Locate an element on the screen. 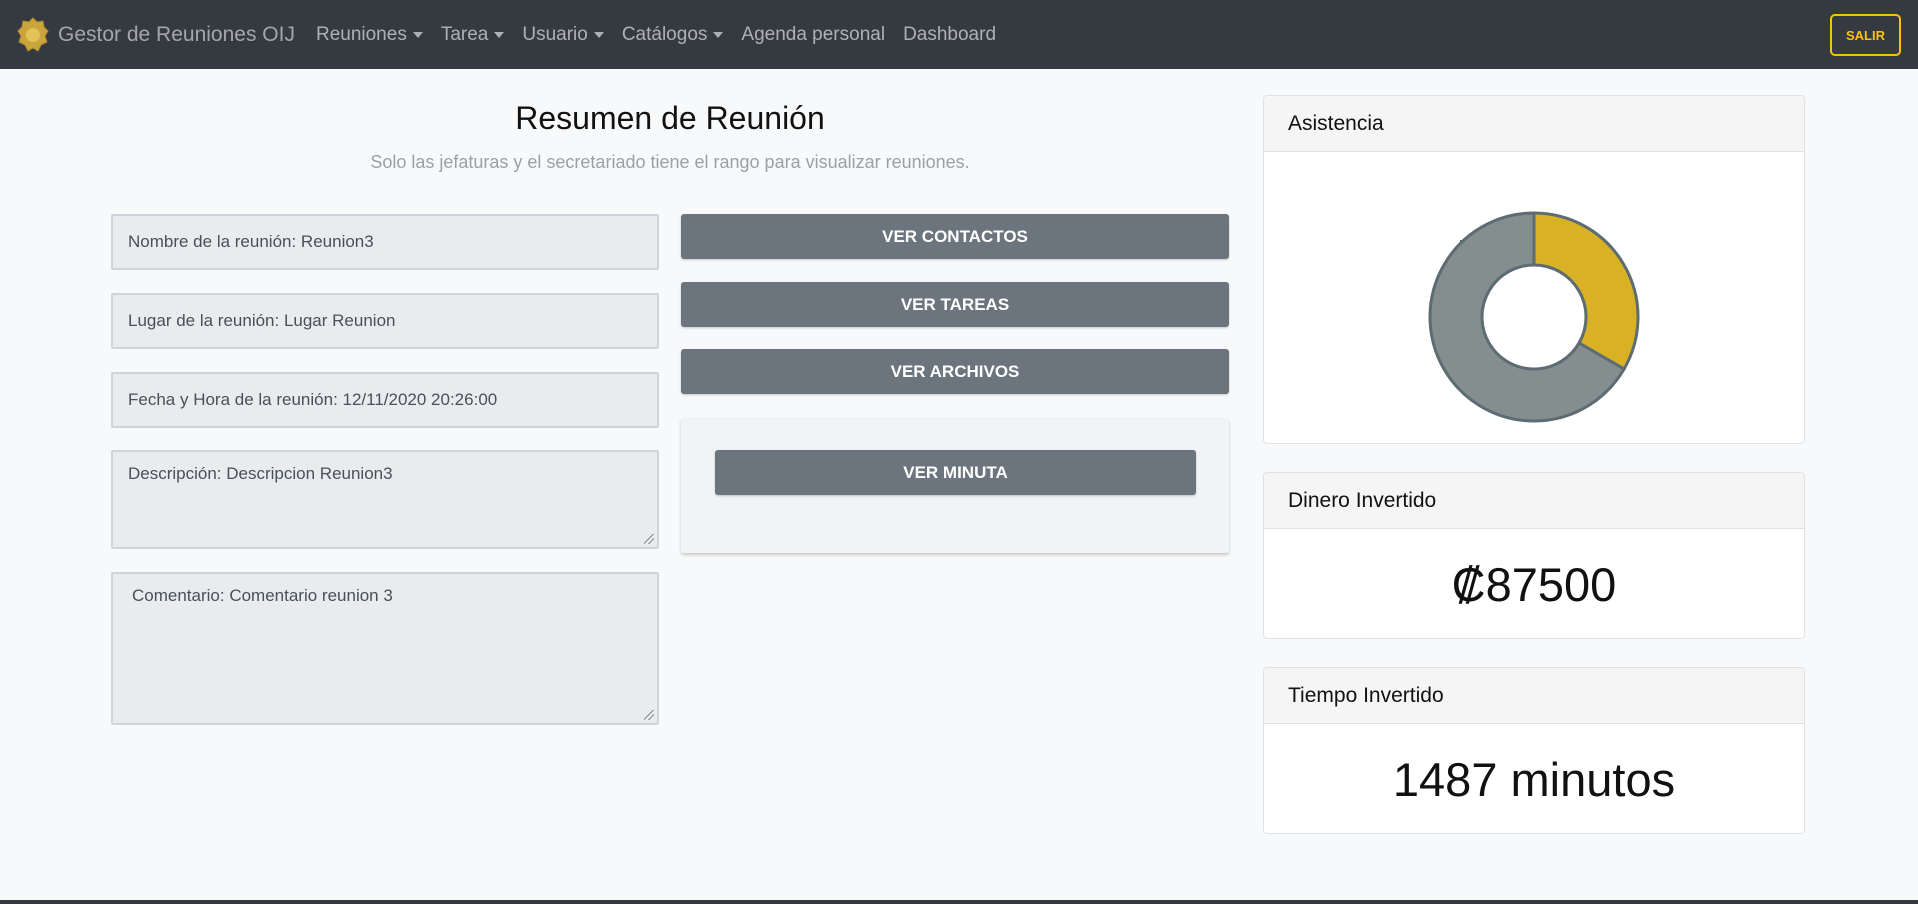 This screenshot has width=1918, height=904. description-text: Descripción: Descripcion Reunion3 is located at coordinates (260, 473).